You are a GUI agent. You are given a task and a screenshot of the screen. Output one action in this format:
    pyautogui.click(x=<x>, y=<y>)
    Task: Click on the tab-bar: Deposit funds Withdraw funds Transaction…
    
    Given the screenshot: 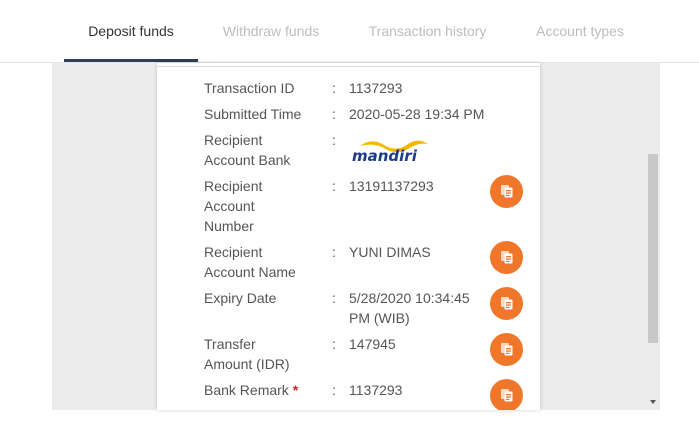 What is the action you would take?
    pyautogui.click(x=349, y=31)
    